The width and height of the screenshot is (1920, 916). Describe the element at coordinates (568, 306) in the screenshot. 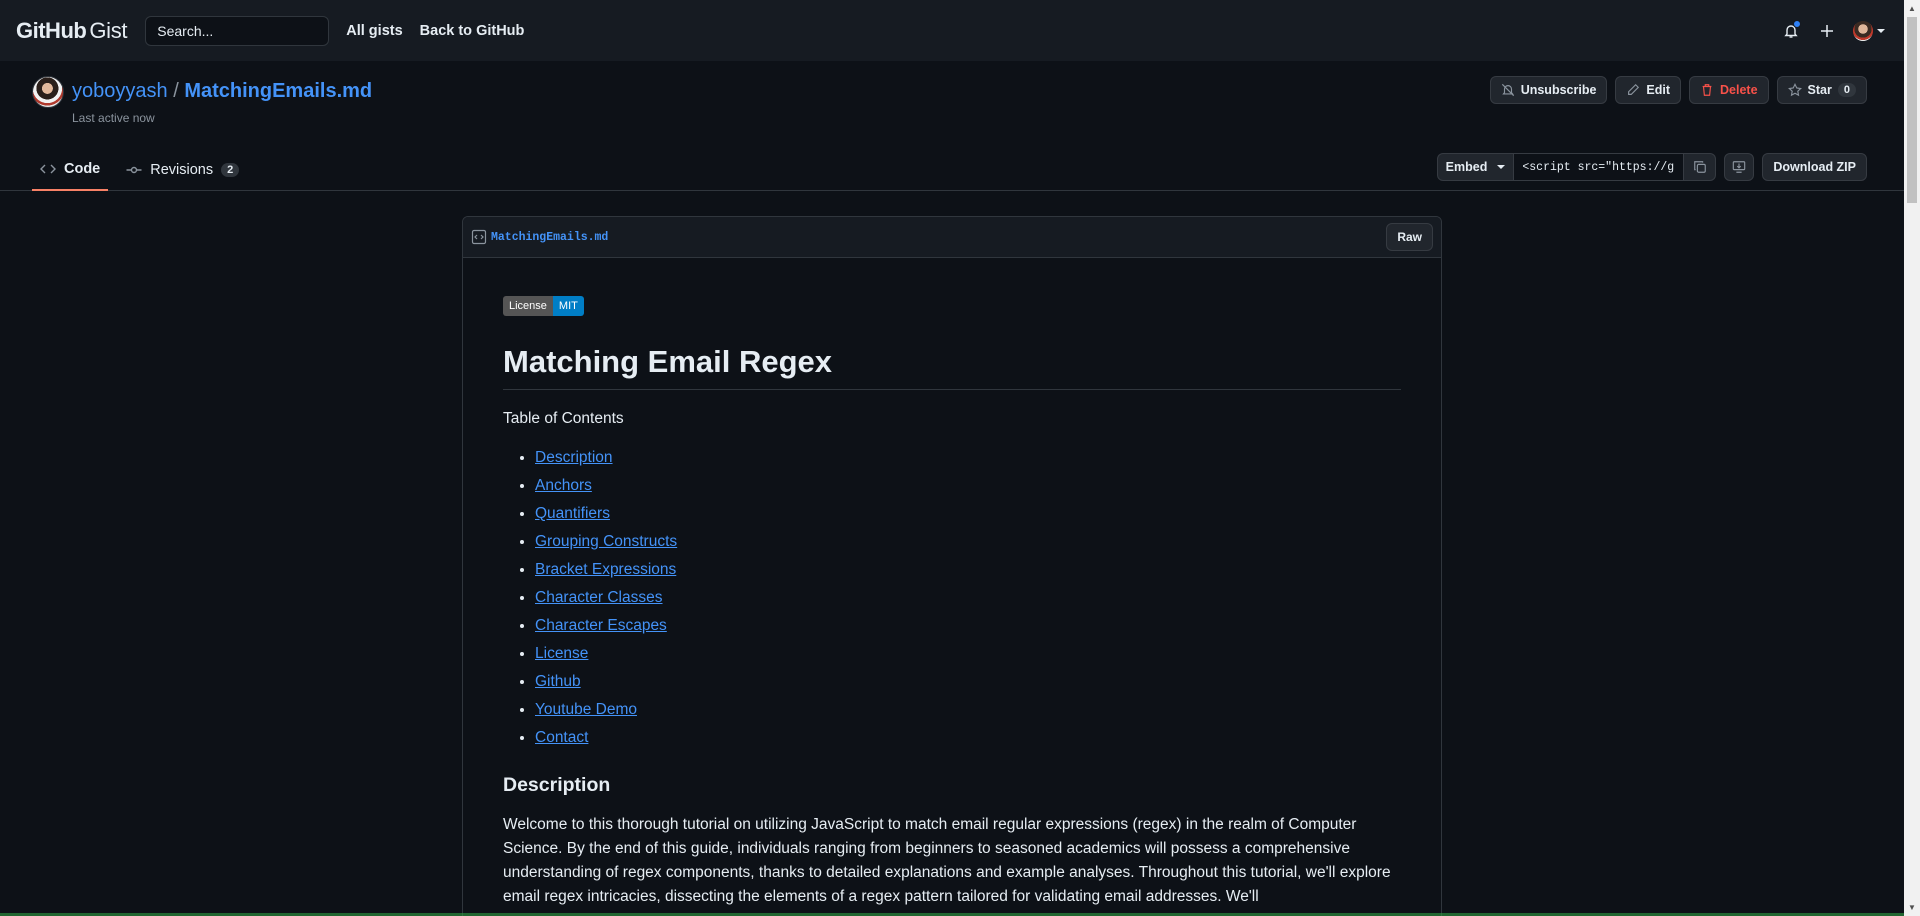

I see `badge-right: MIT` at that location.